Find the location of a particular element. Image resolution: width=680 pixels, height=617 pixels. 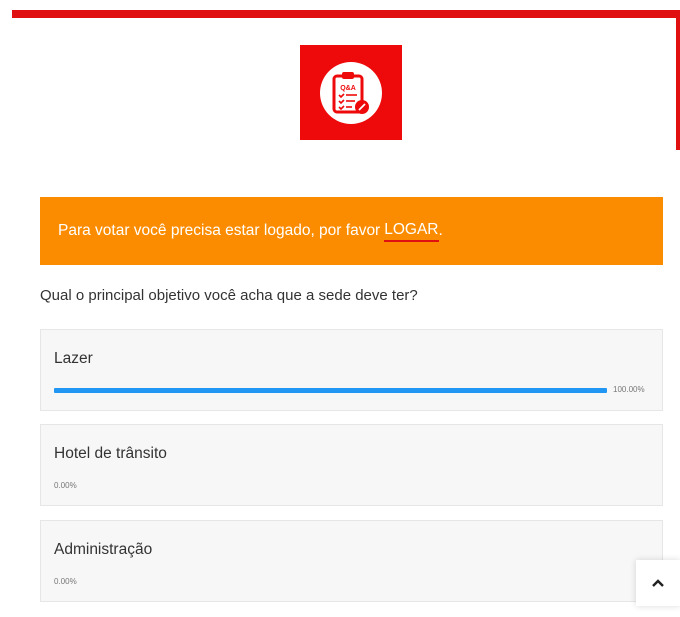

login-link: LOGAR is located at coordinates (411, 231).